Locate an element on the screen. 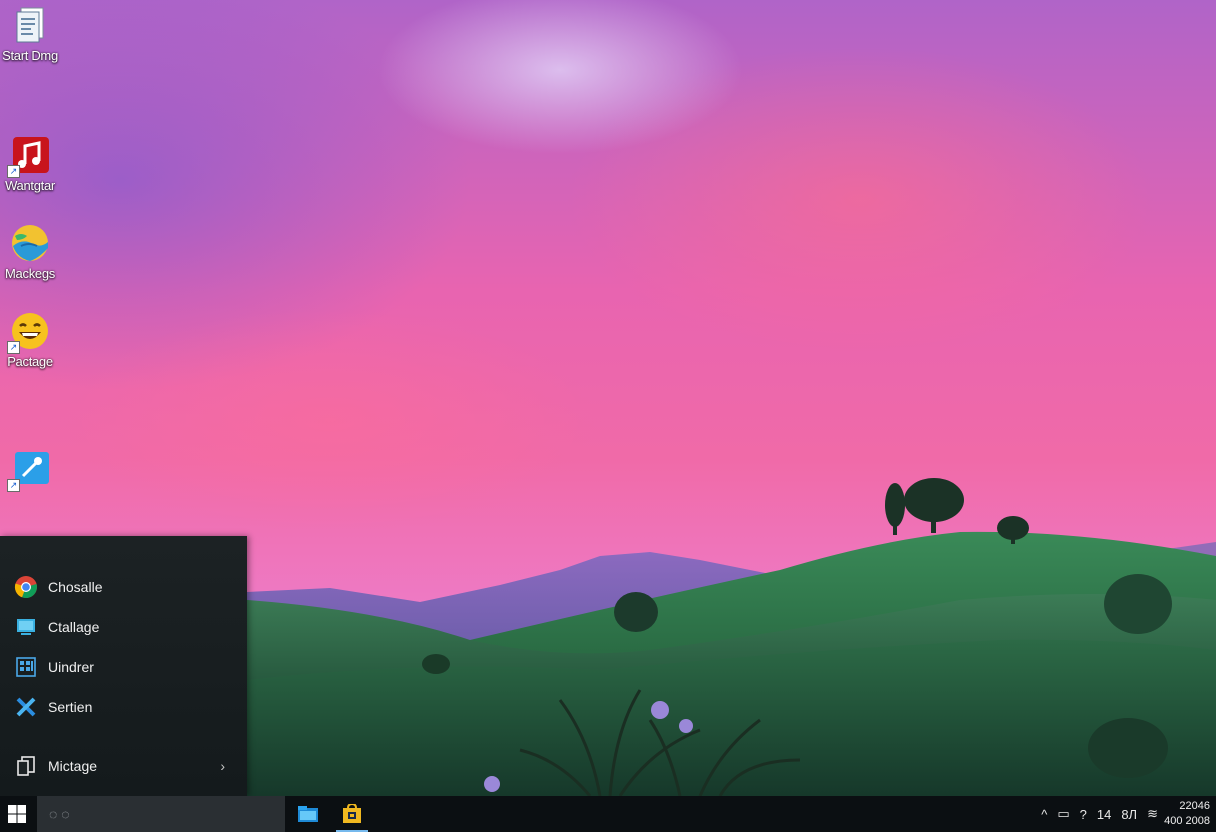 This screenshot has width=1216, height=832. menu-item-label: Mictage is located at coordinates (73, 766).